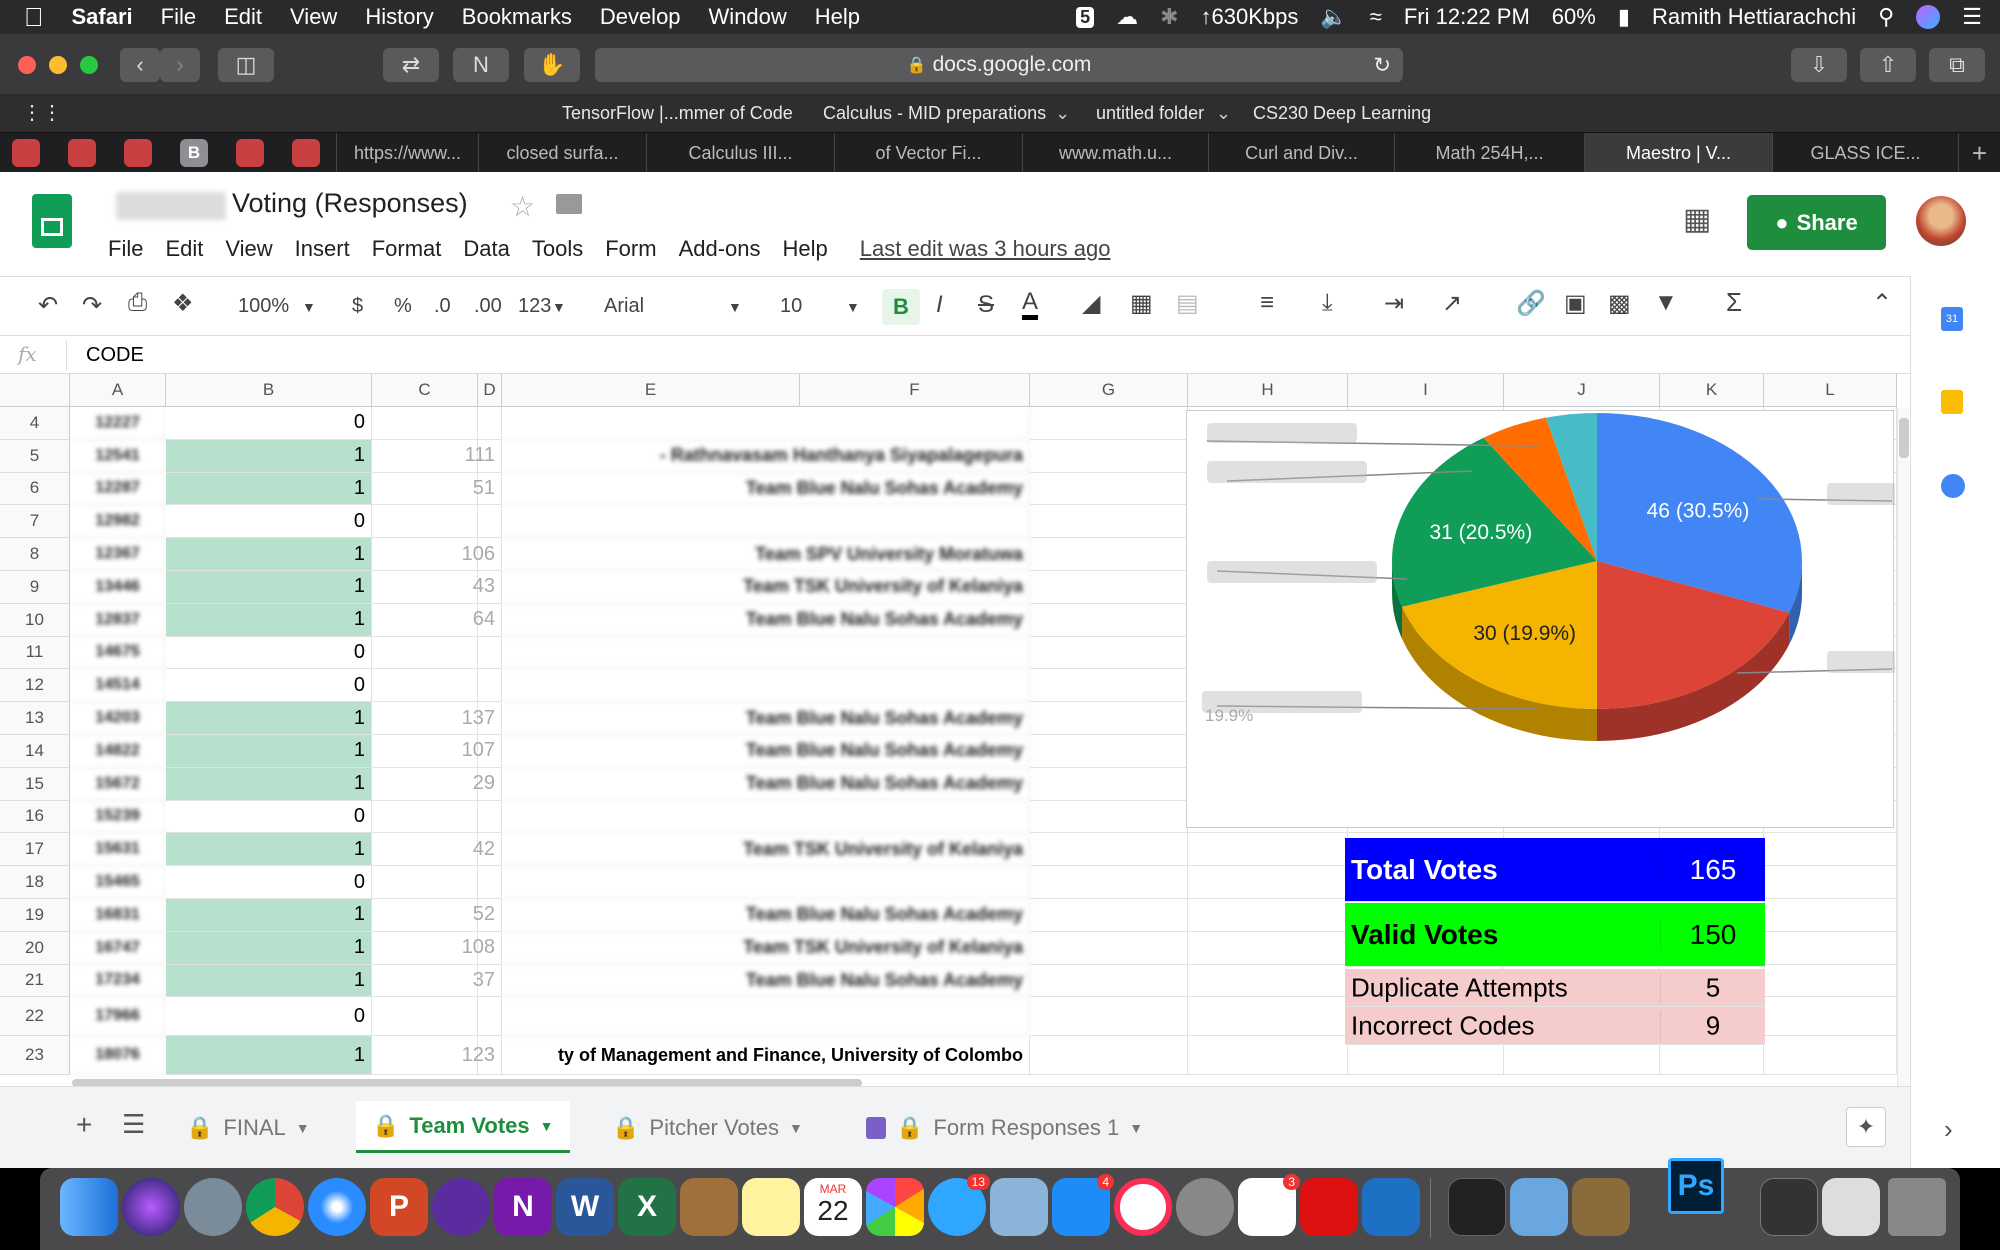  What do you see at coordinates (1601, 1207) in the screenshot?
I see `keychain-icon` at bounding box center [1601, 1207].